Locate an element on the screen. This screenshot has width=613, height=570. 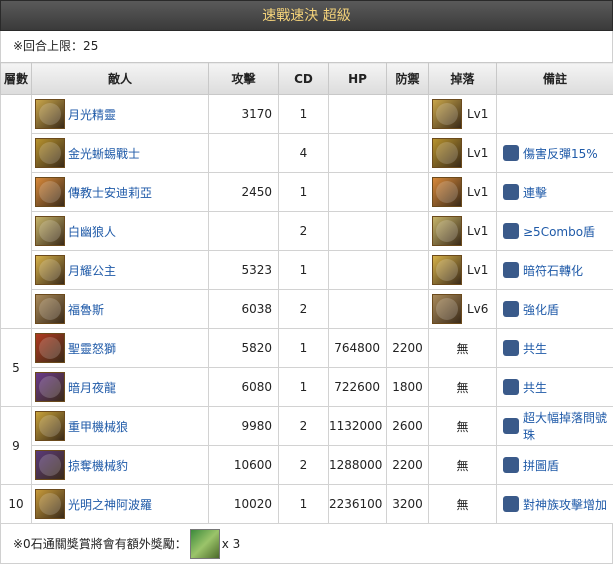
table-header: 層數 敵人 攻擊 CD HP 防禦 掉落 備註 is located at coordinates (306, 78).